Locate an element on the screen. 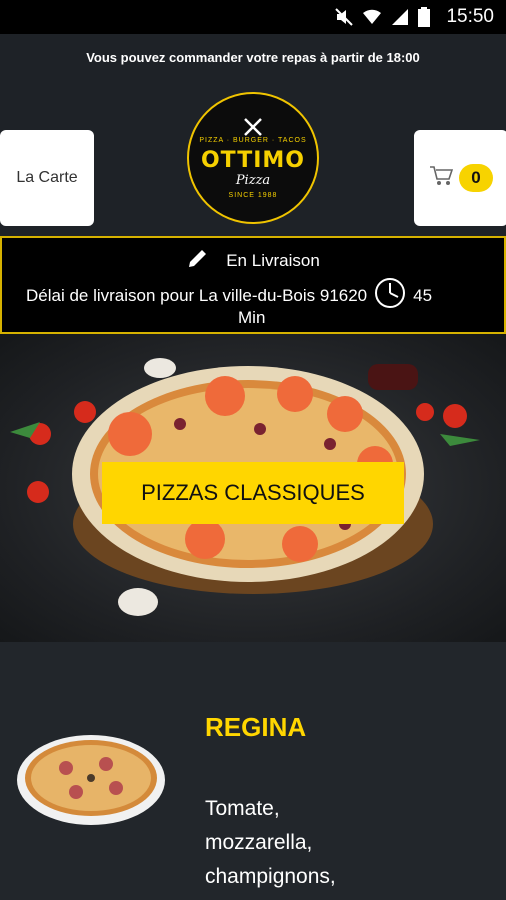 The width and height of the screenshot is (506, 900). product-description: Tomate, mozzarella, champignons, is located at coordinates (285, 843).